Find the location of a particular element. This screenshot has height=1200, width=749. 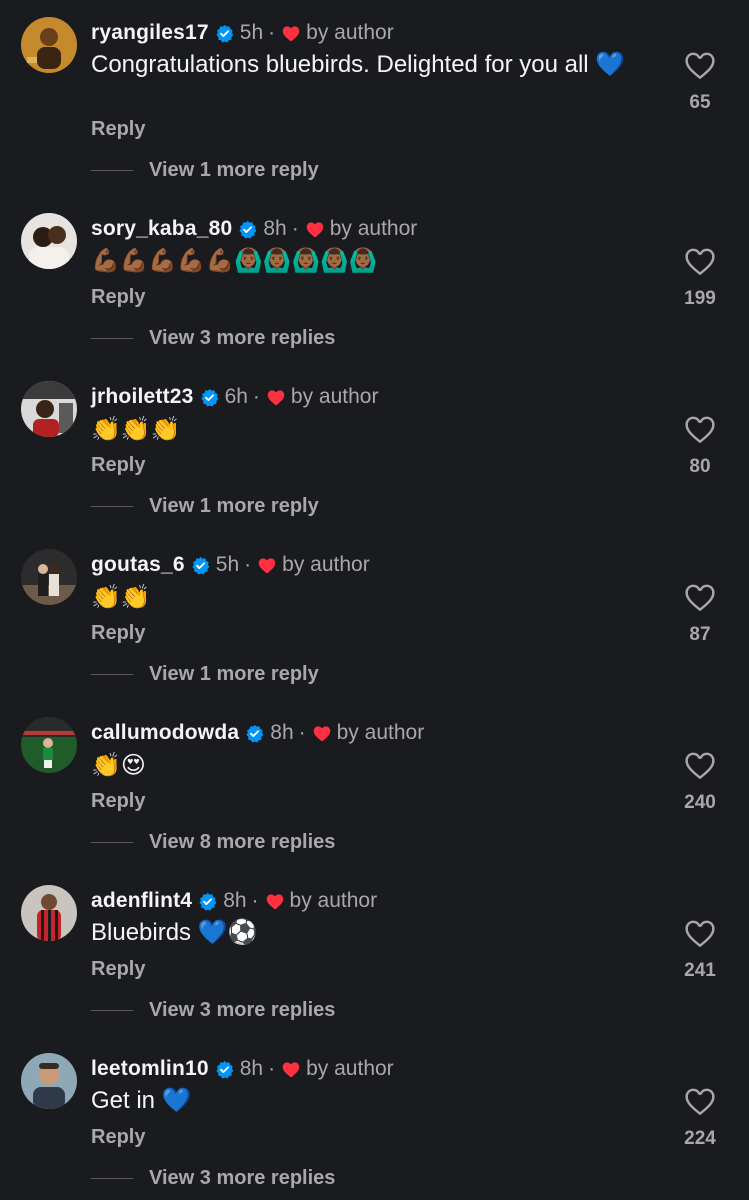

username-link: sory_kaba_80 is located at coordinates (161, 229).